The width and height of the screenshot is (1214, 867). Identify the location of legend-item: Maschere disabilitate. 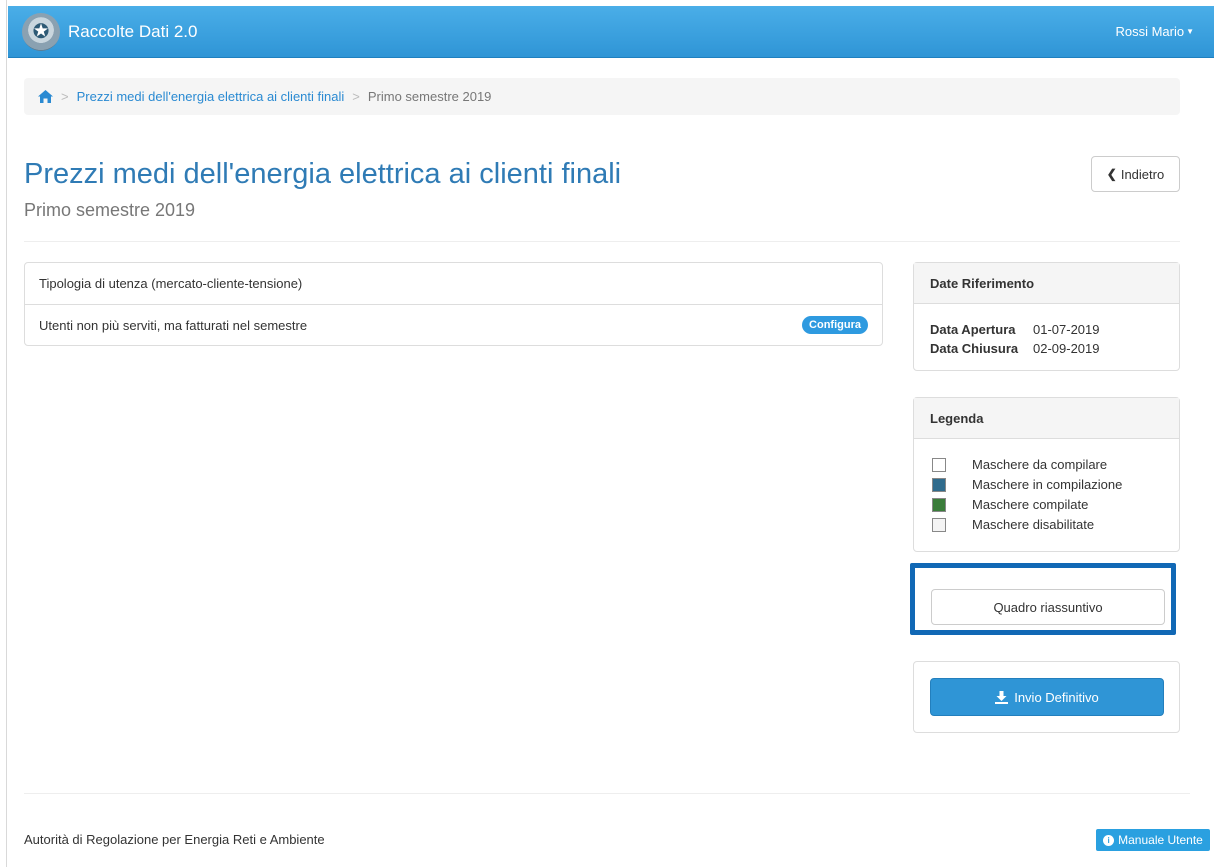
(1047, 525).